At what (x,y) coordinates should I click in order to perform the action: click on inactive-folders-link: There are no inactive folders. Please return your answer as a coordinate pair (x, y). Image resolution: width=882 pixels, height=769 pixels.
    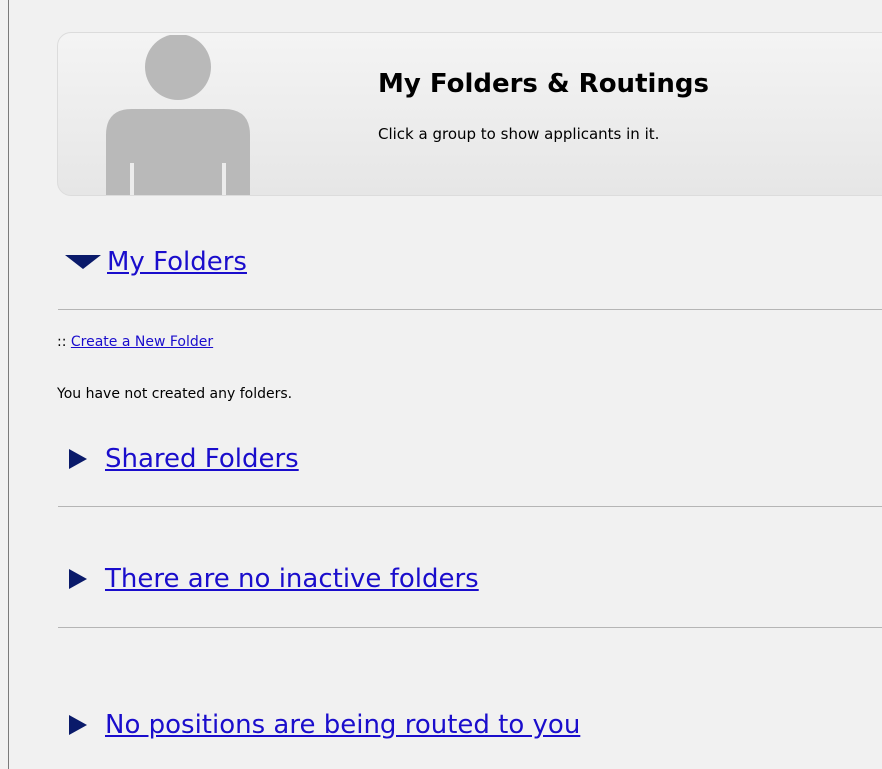
    Looking at the image, I should click on (292, 579).